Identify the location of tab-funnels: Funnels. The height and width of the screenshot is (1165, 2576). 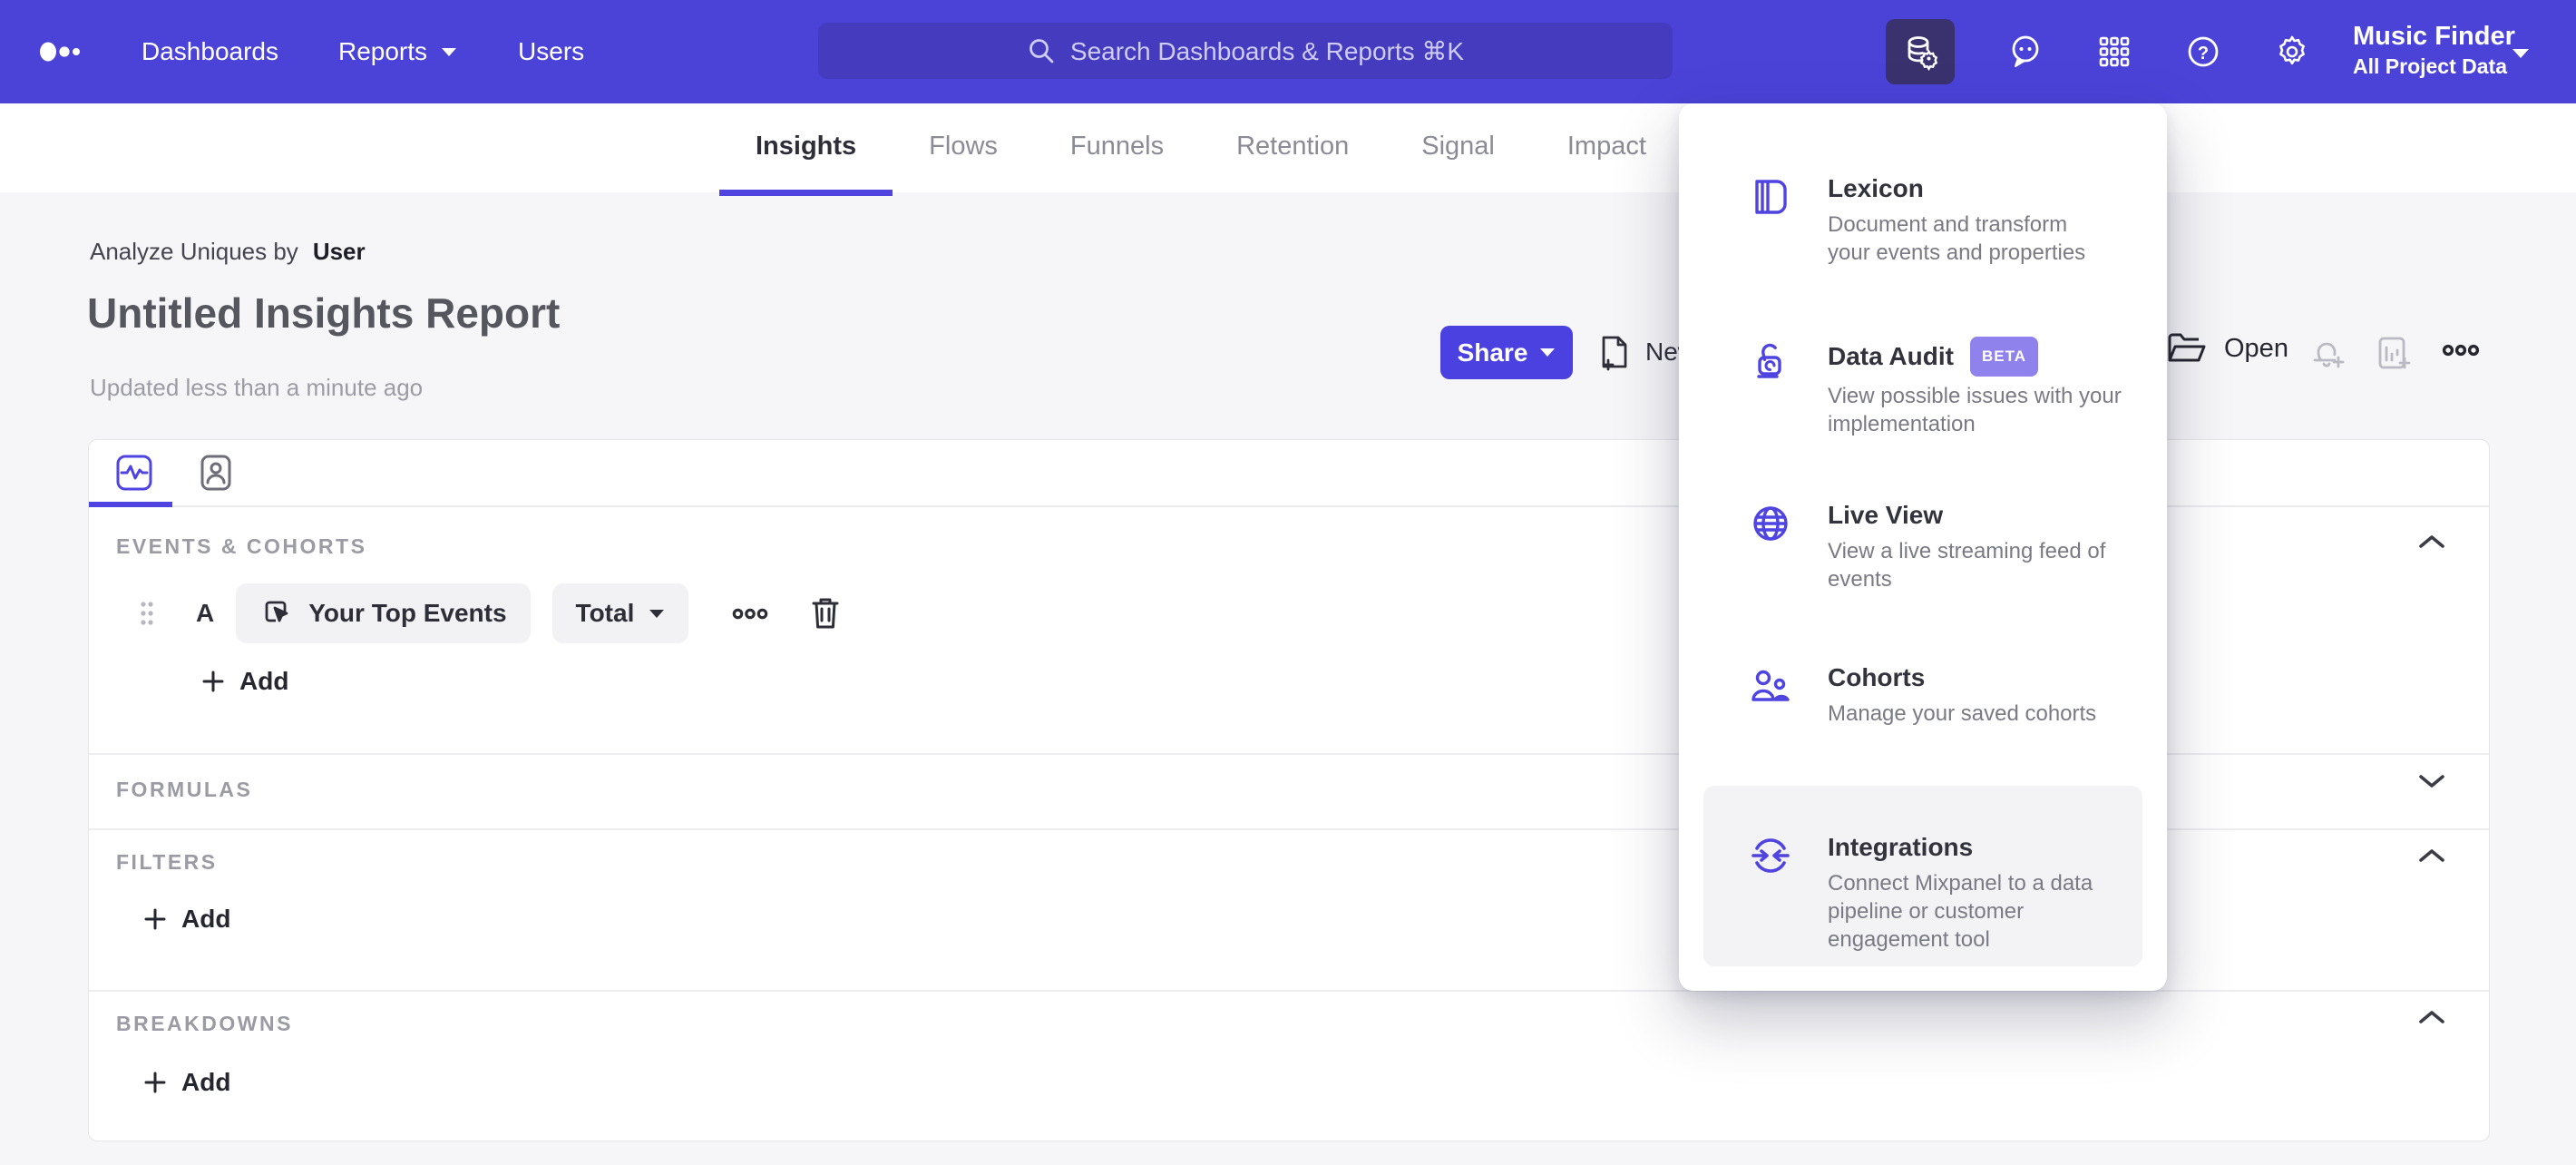
(1117, 149).